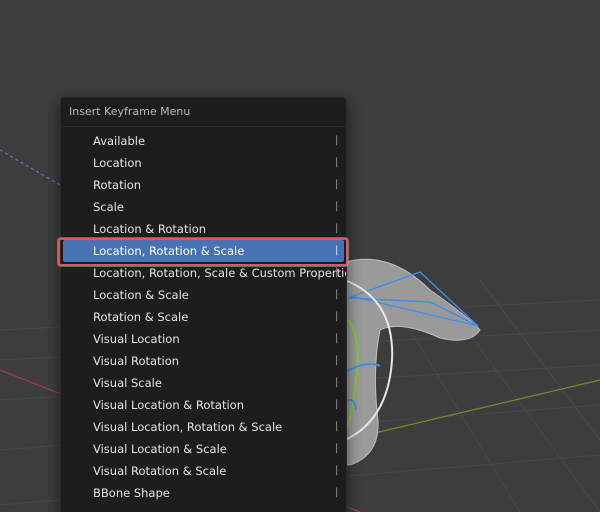  I want to click on menu-item: BBone Shape |, so click(203, 493).